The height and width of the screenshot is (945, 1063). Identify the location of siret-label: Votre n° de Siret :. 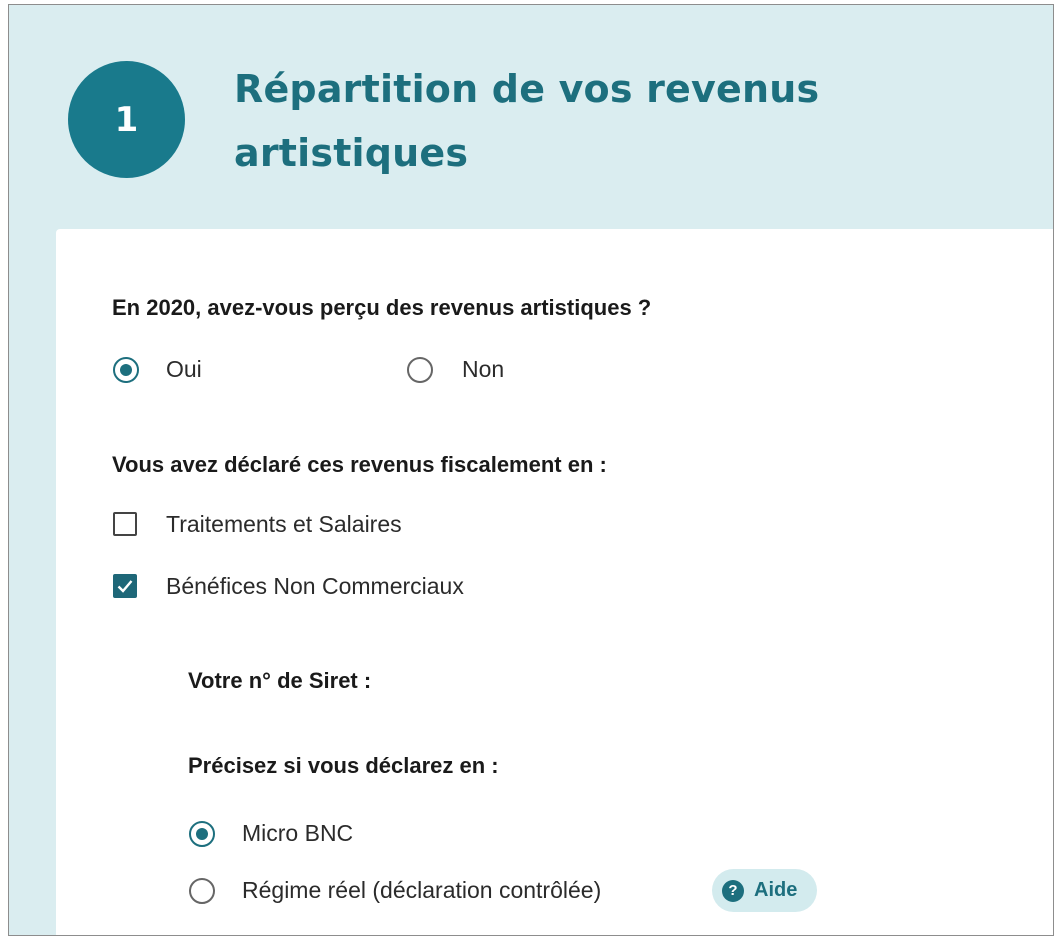
(280, 680).